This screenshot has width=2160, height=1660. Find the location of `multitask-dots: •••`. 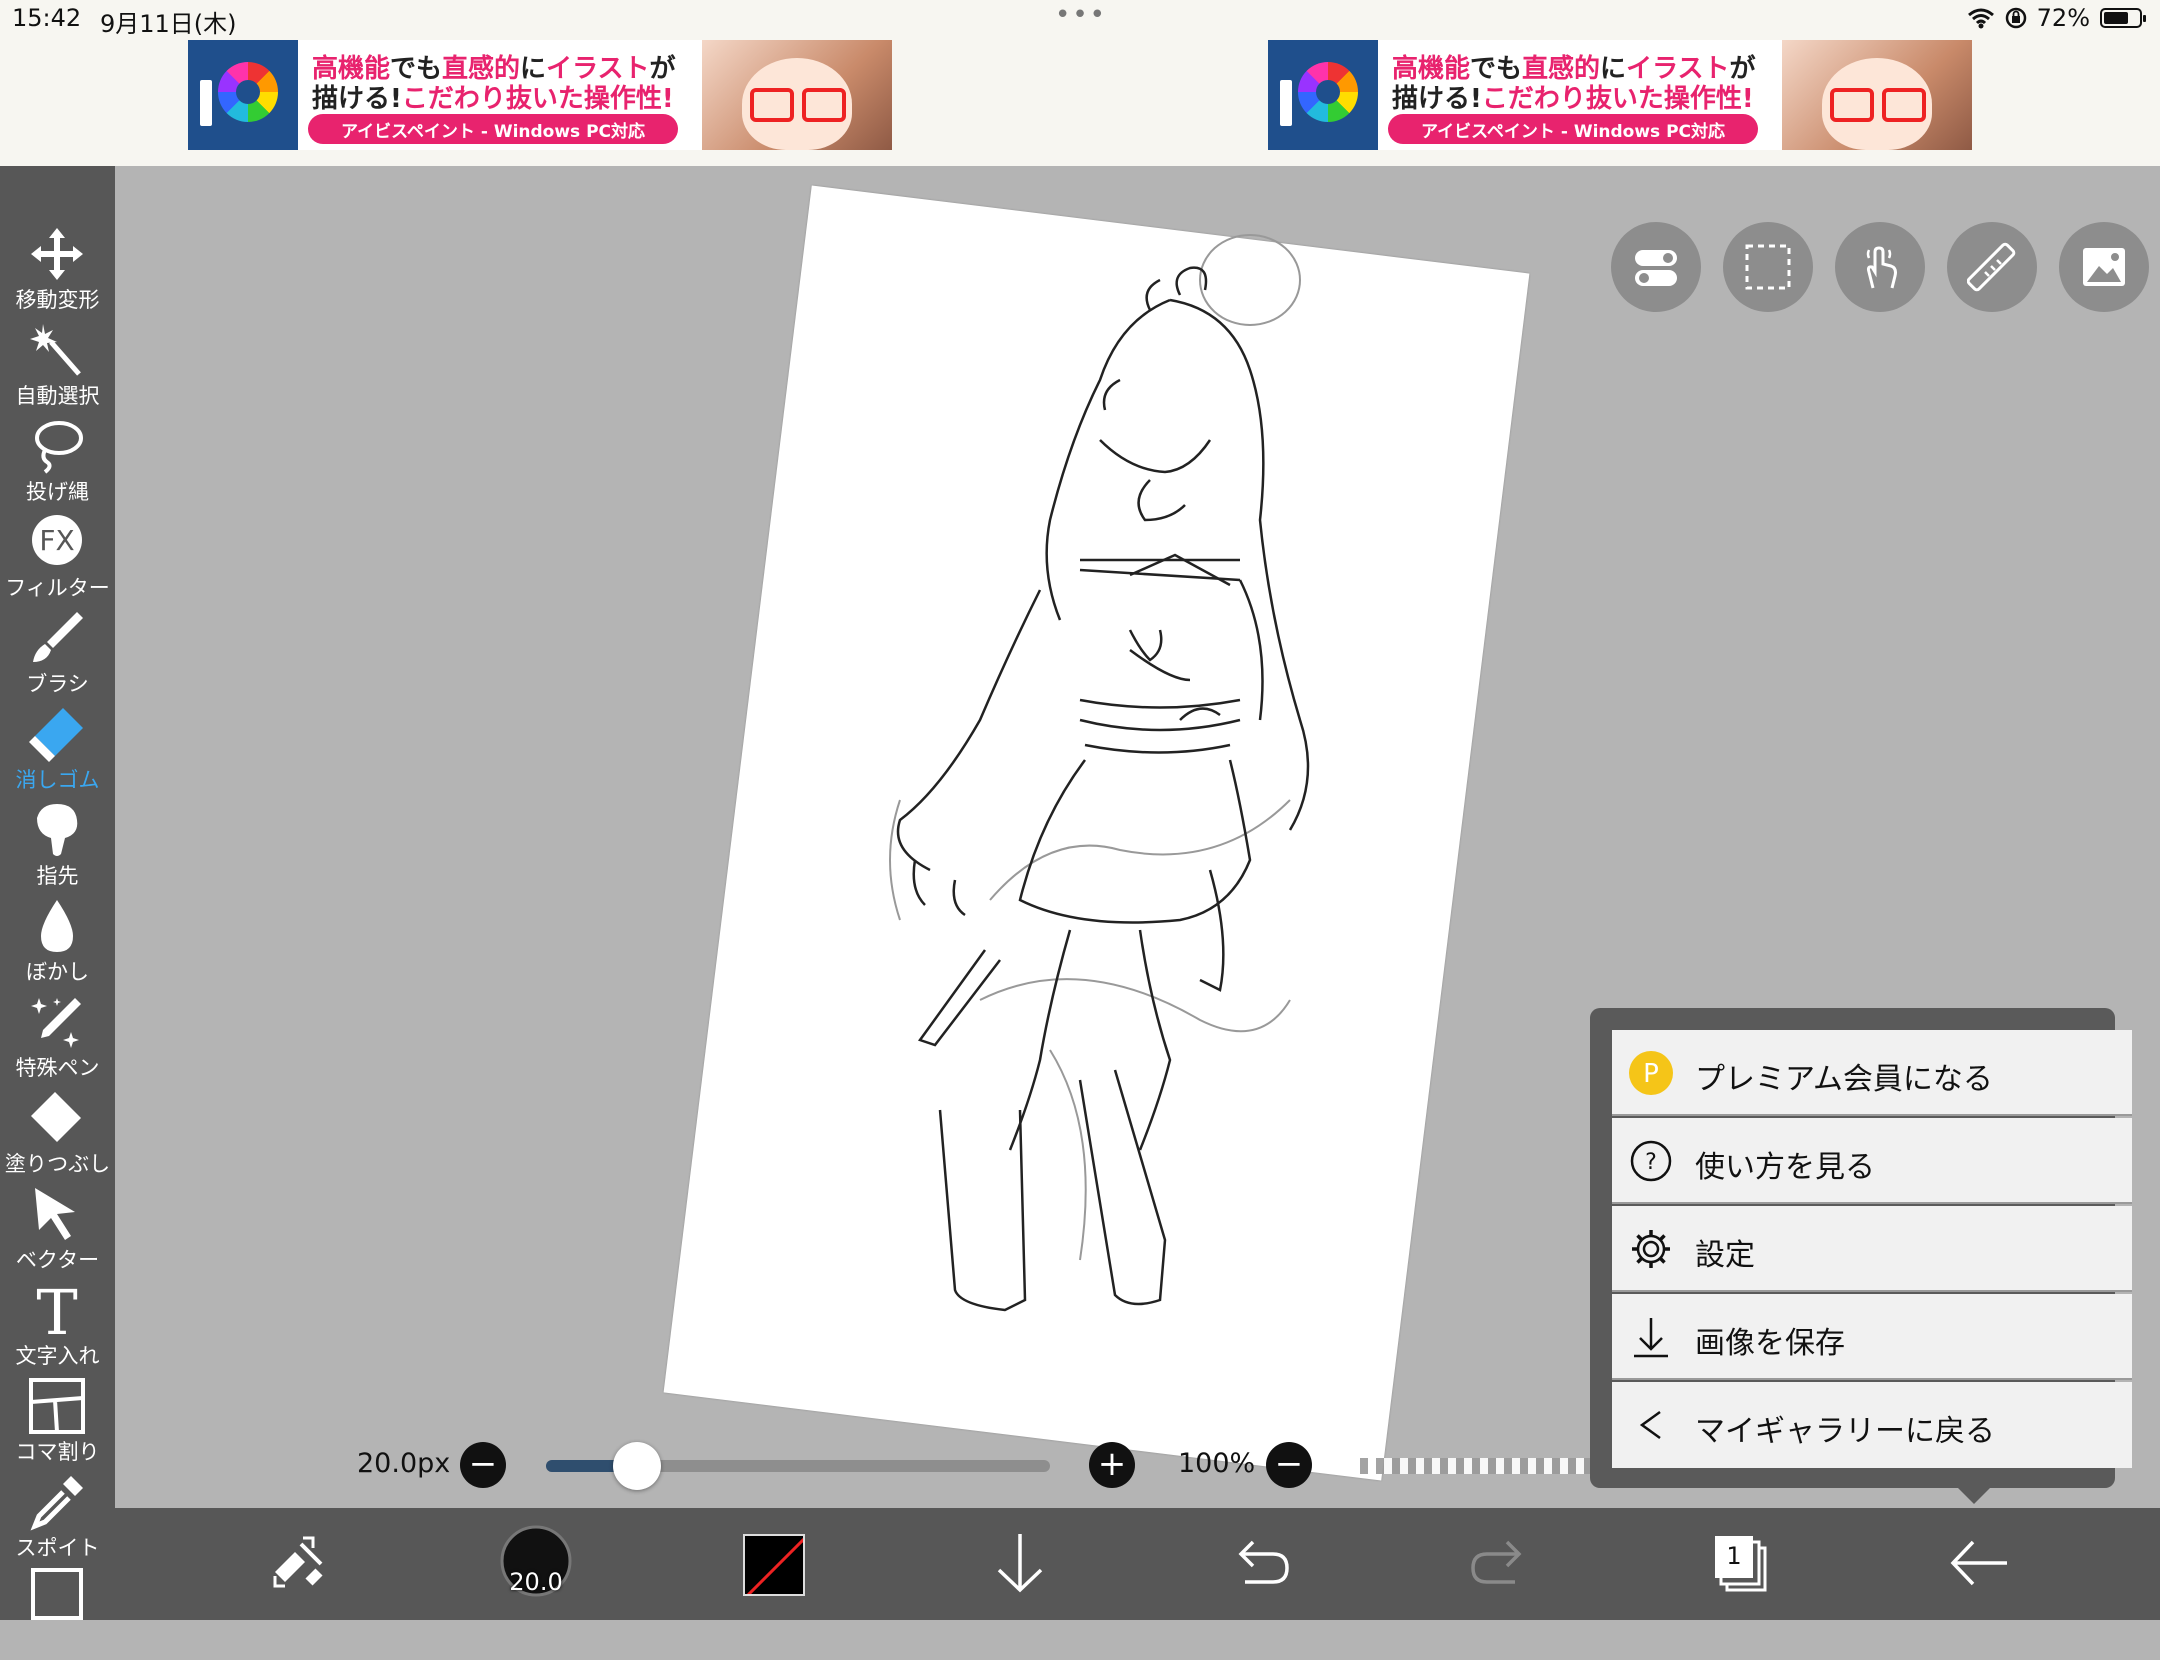

multitask-dots: ••• is located at coordinates (1081, 15).